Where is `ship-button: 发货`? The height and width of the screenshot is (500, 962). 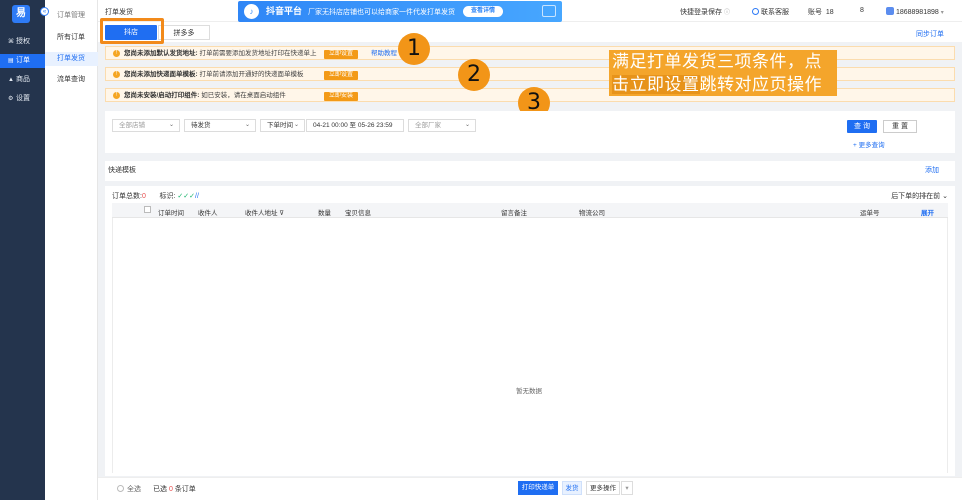 ship-button: 发货 is located at coordinates (572, 488).